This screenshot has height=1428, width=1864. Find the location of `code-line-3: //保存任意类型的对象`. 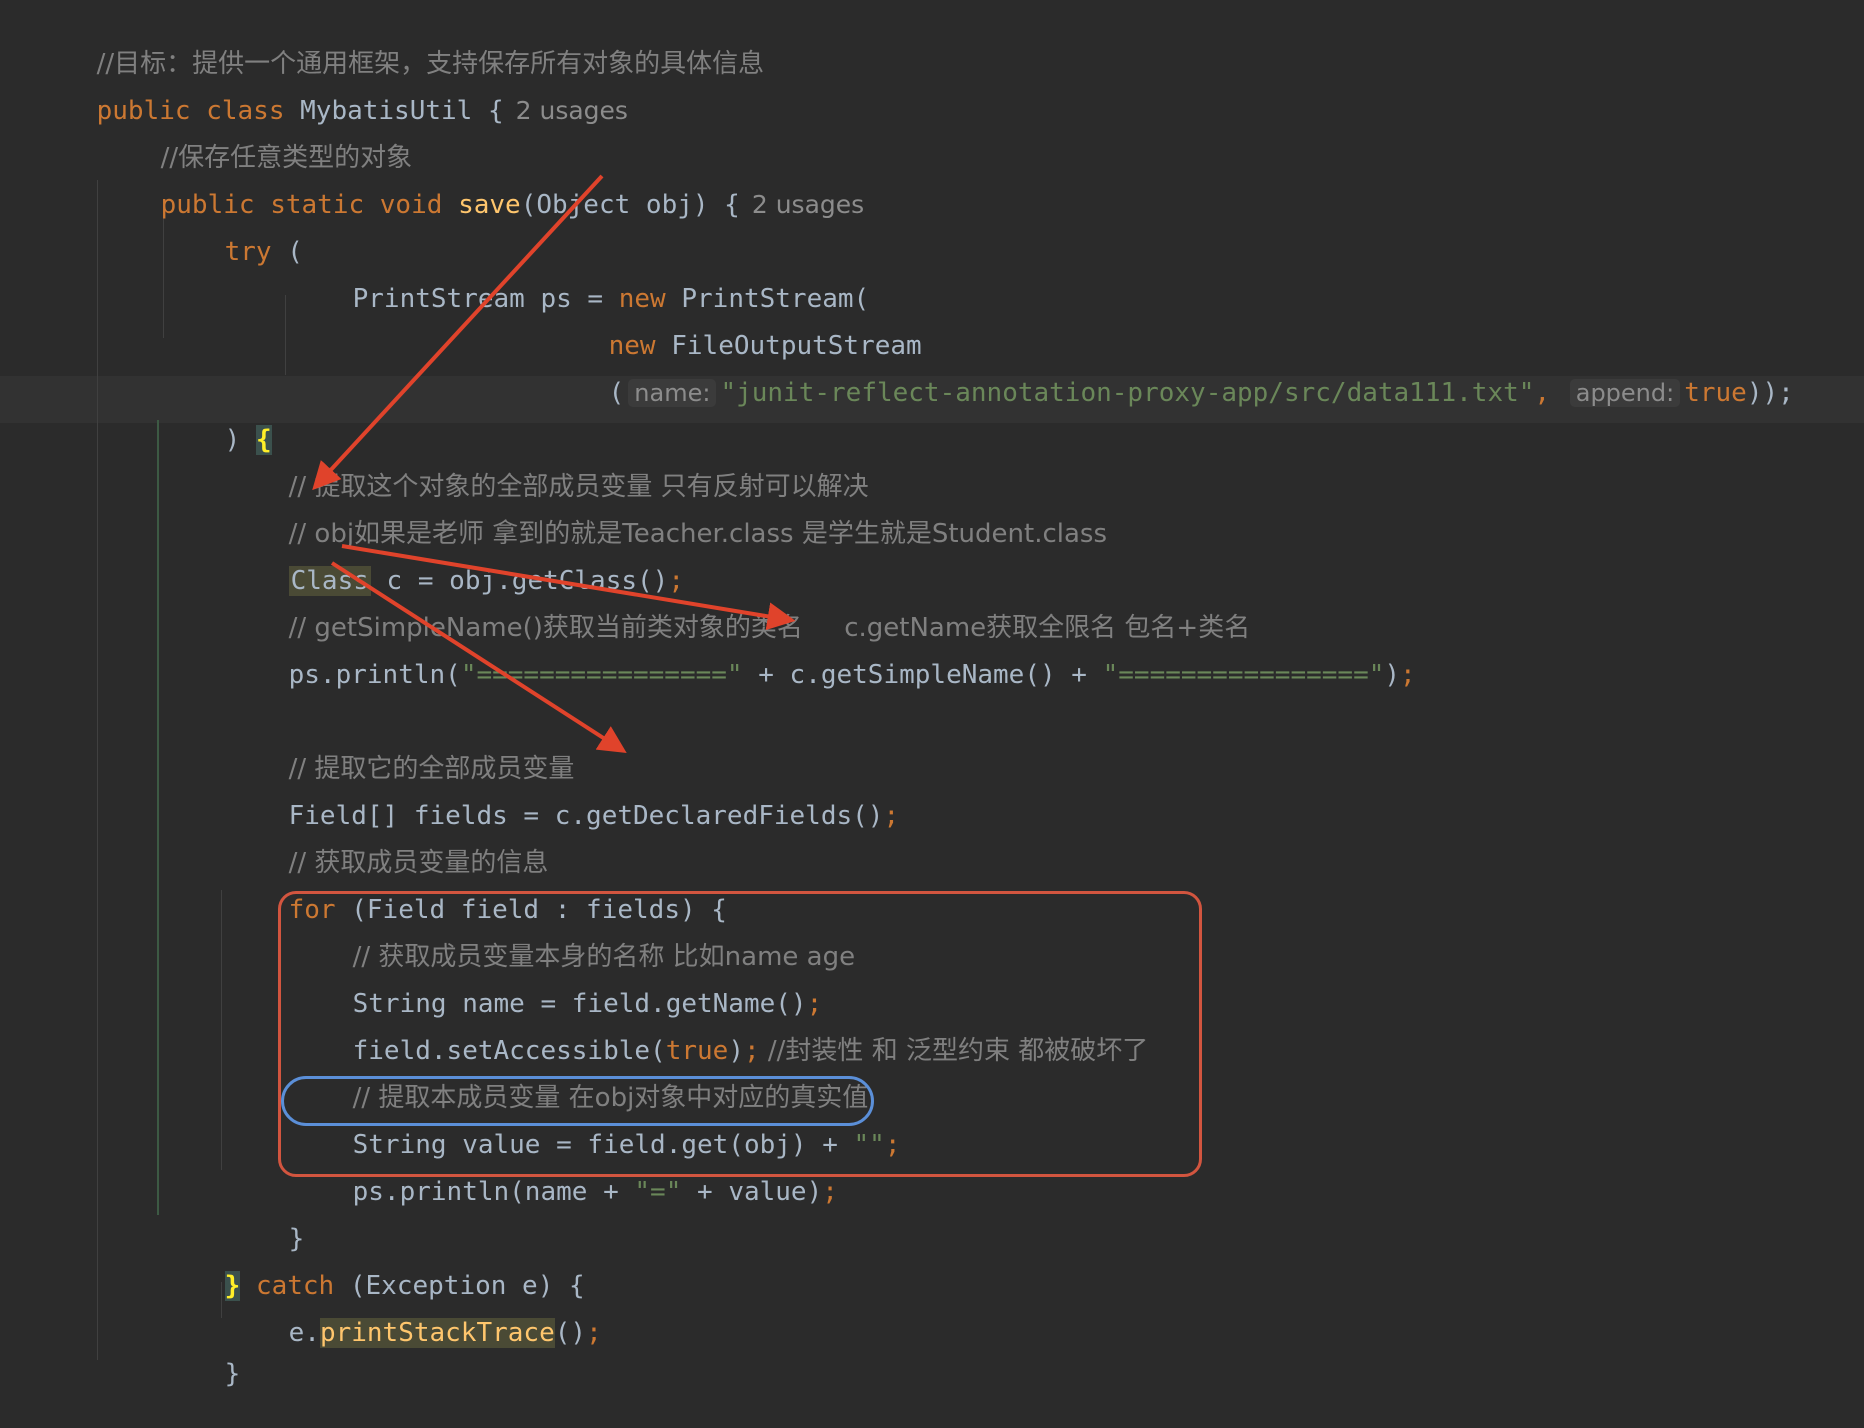

code-line-3: //保存任意类型的对象 is located at coordinates (255, 138).